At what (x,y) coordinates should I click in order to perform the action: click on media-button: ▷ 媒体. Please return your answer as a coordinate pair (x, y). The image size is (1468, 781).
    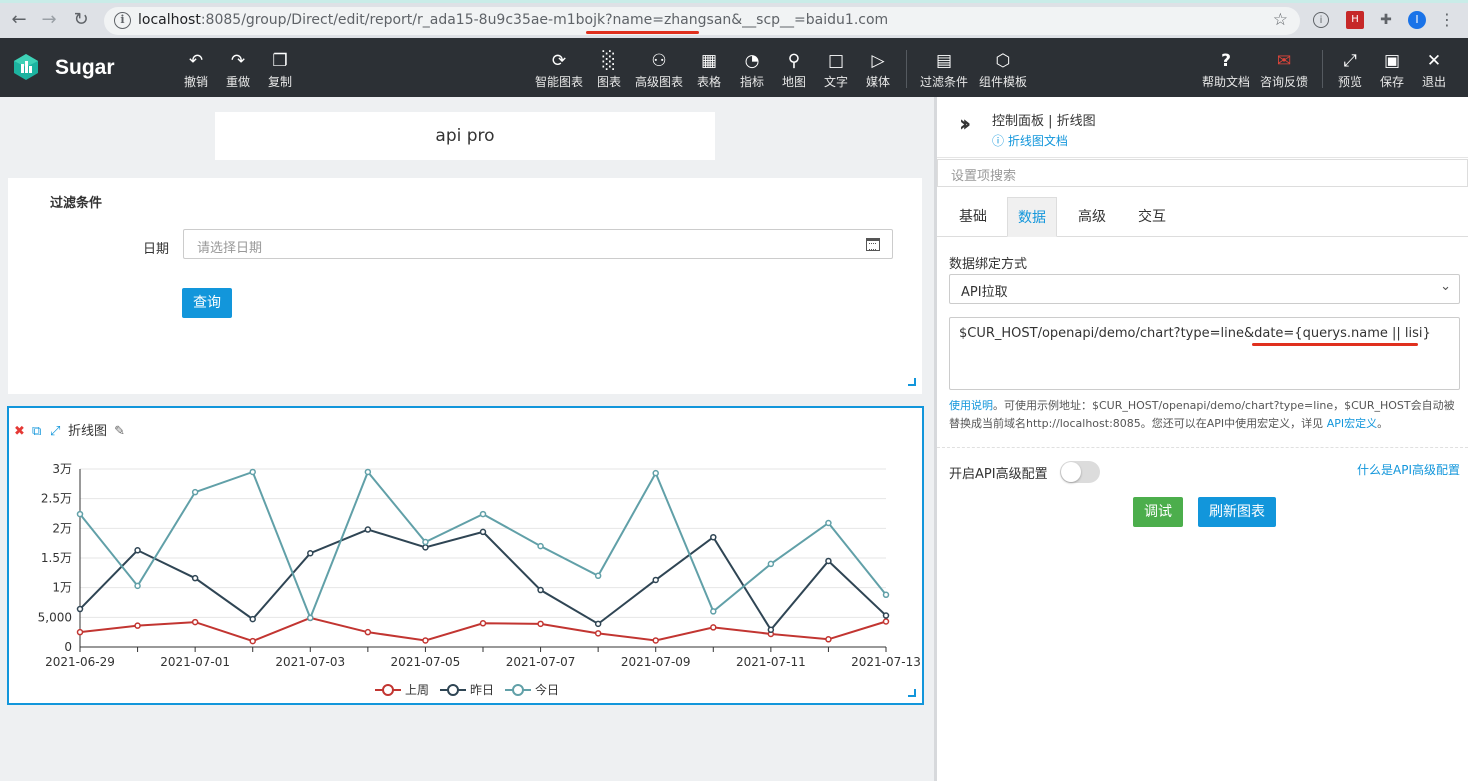
    Looking at the image, I should click on (878, 70).